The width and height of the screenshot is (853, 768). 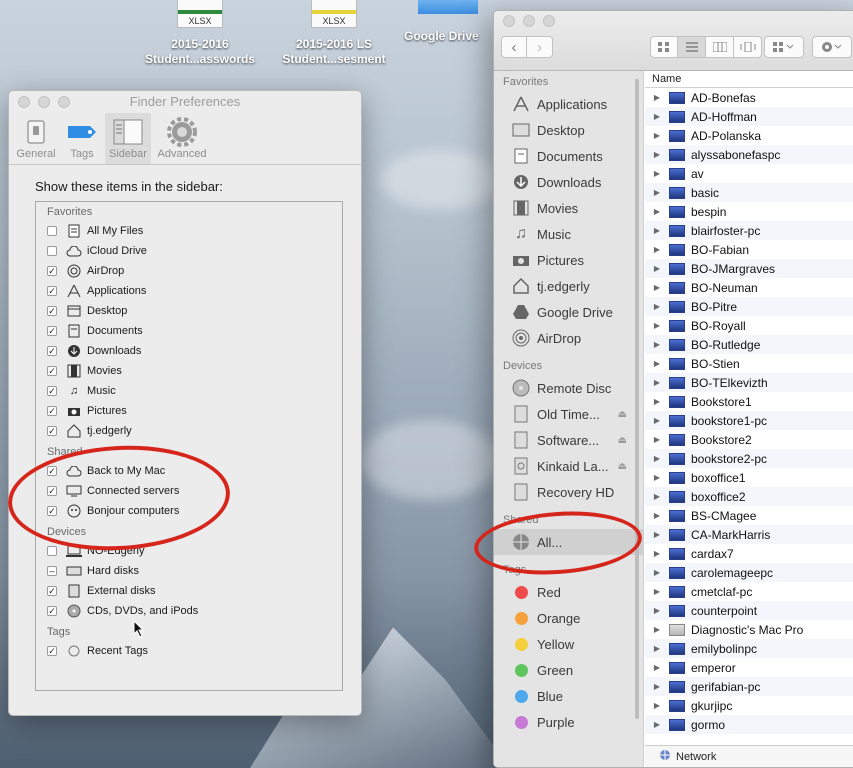 I want to click on pref-row-icloud-drive: iCloud Drive, so click(x=194, y=251).